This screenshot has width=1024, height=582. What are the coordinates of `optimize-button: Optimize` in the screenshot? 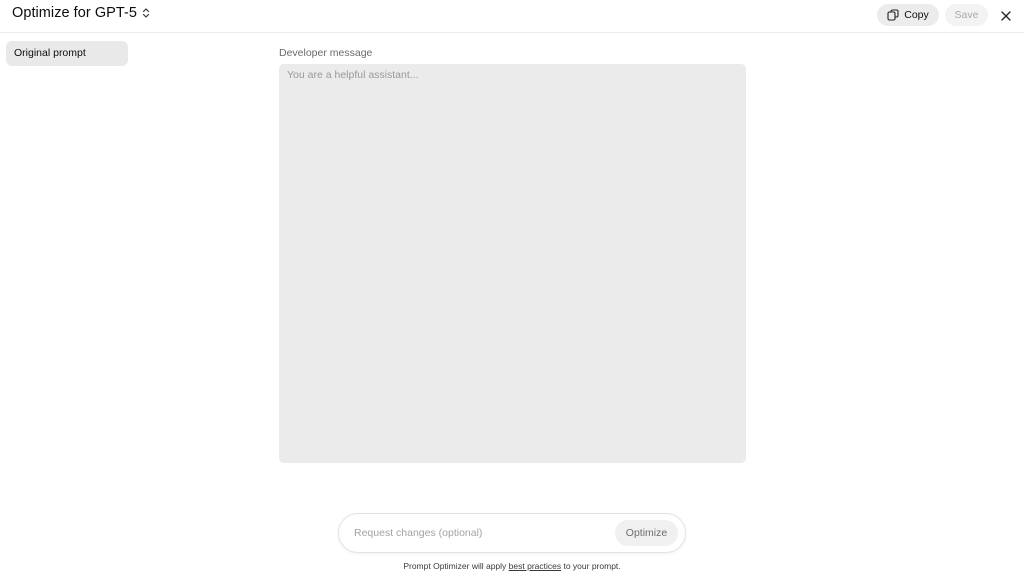 It's located at (646, 533).